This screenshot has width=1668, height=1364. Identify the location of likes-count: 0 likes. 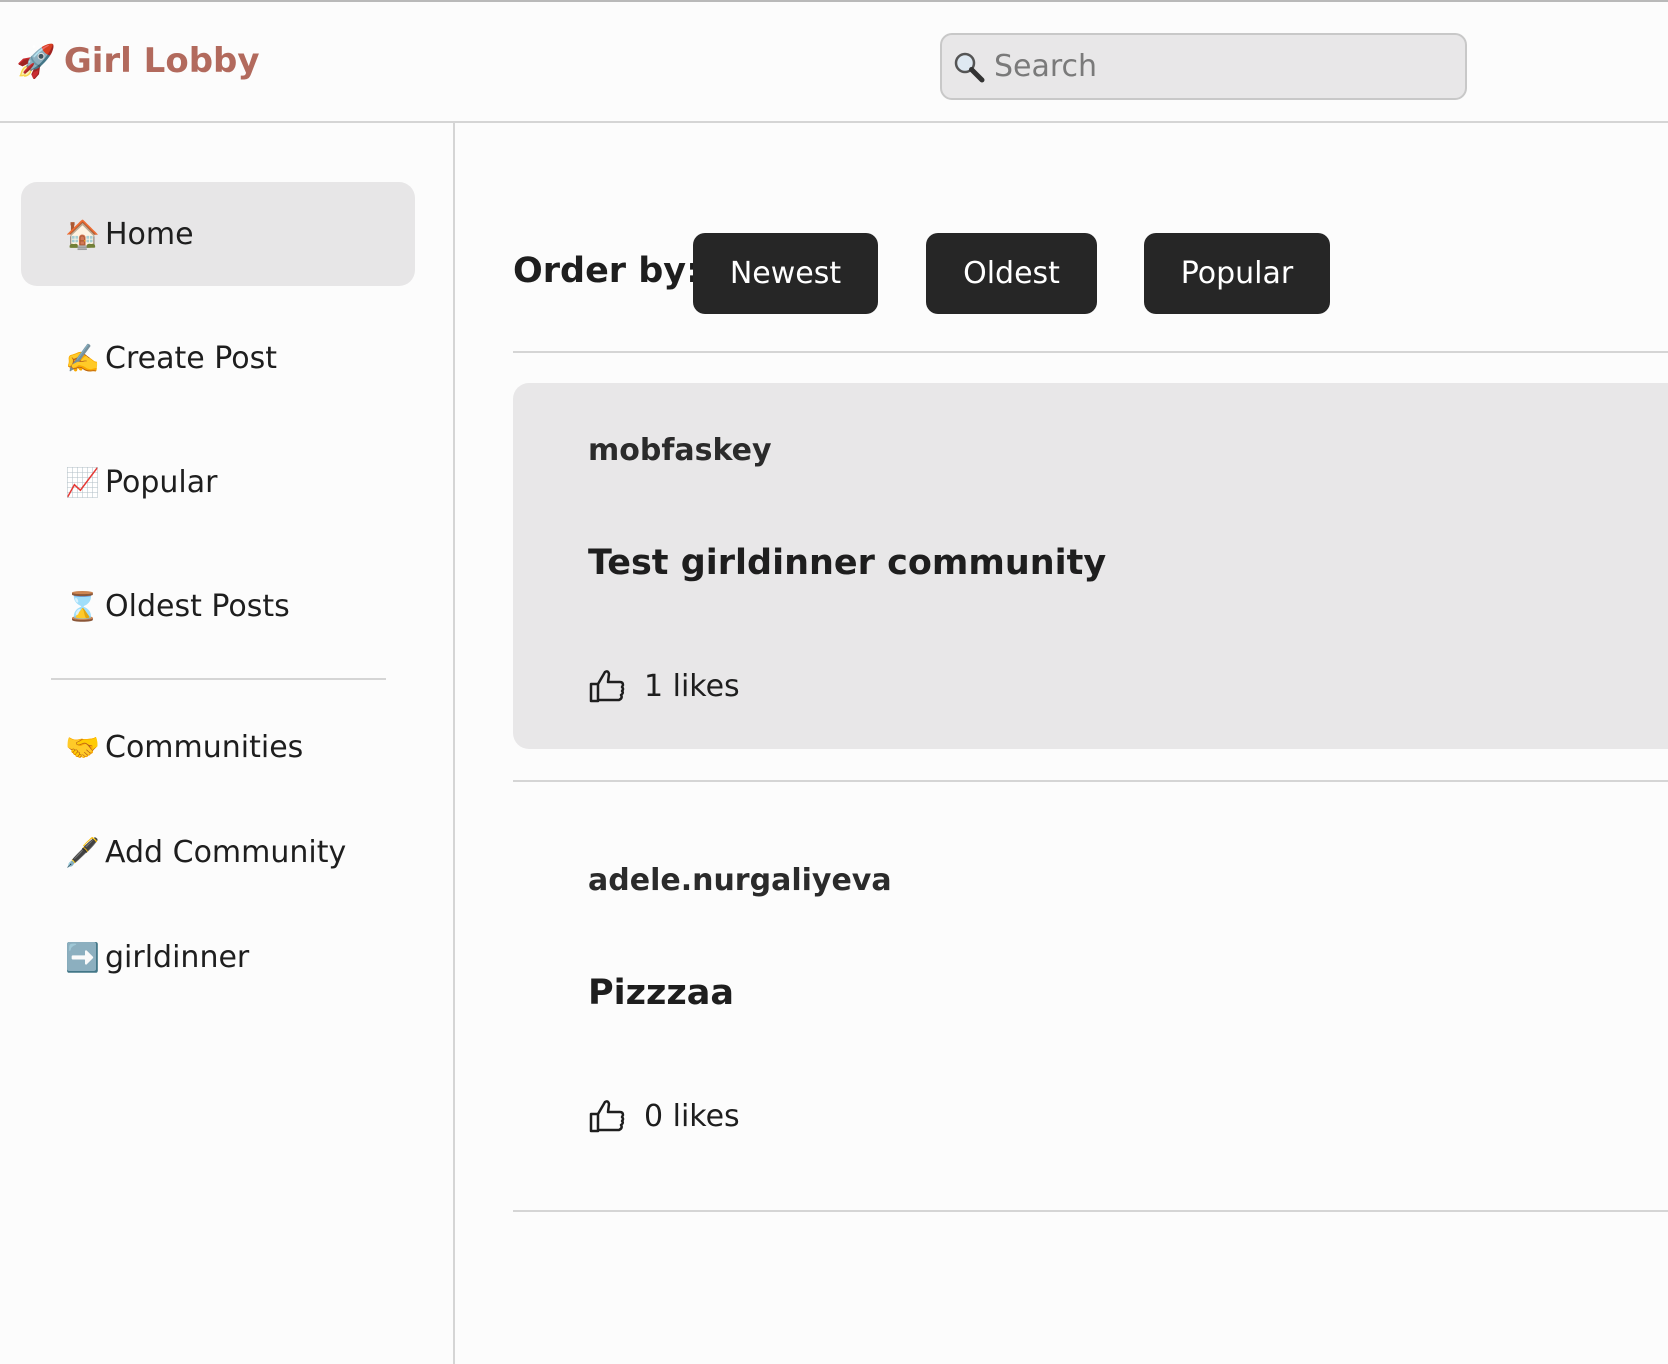
(692, 1116).